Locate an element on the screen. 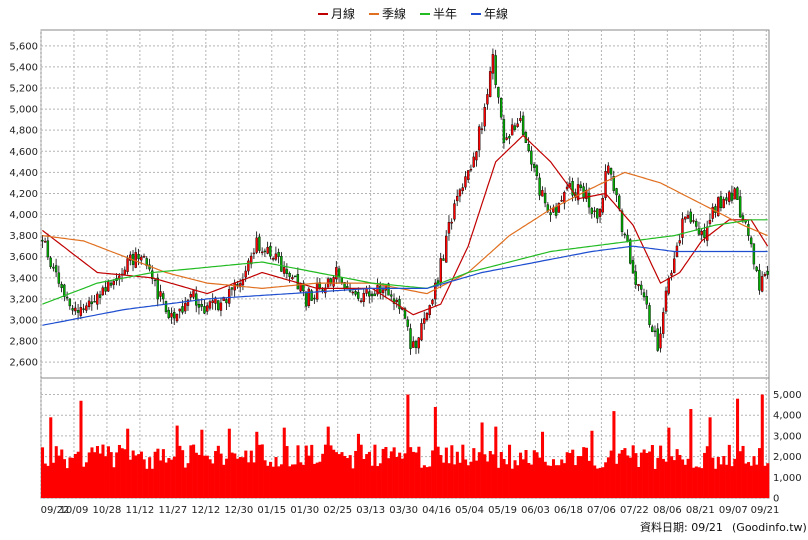 The image size is (808, 540). price-tick-label: 3,400 is located at coordinates (23, 278).